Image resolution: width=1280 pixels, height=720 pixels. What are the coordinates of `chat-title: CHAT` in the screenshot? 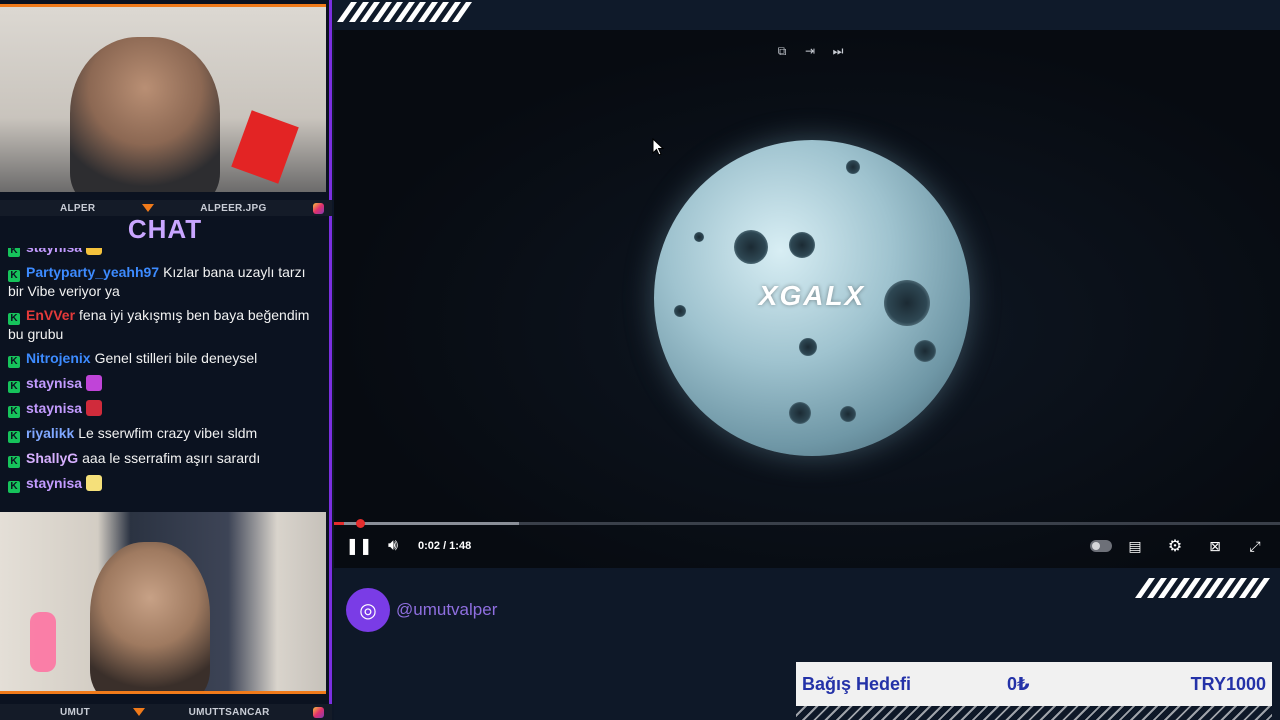 It's located at (165, 229).